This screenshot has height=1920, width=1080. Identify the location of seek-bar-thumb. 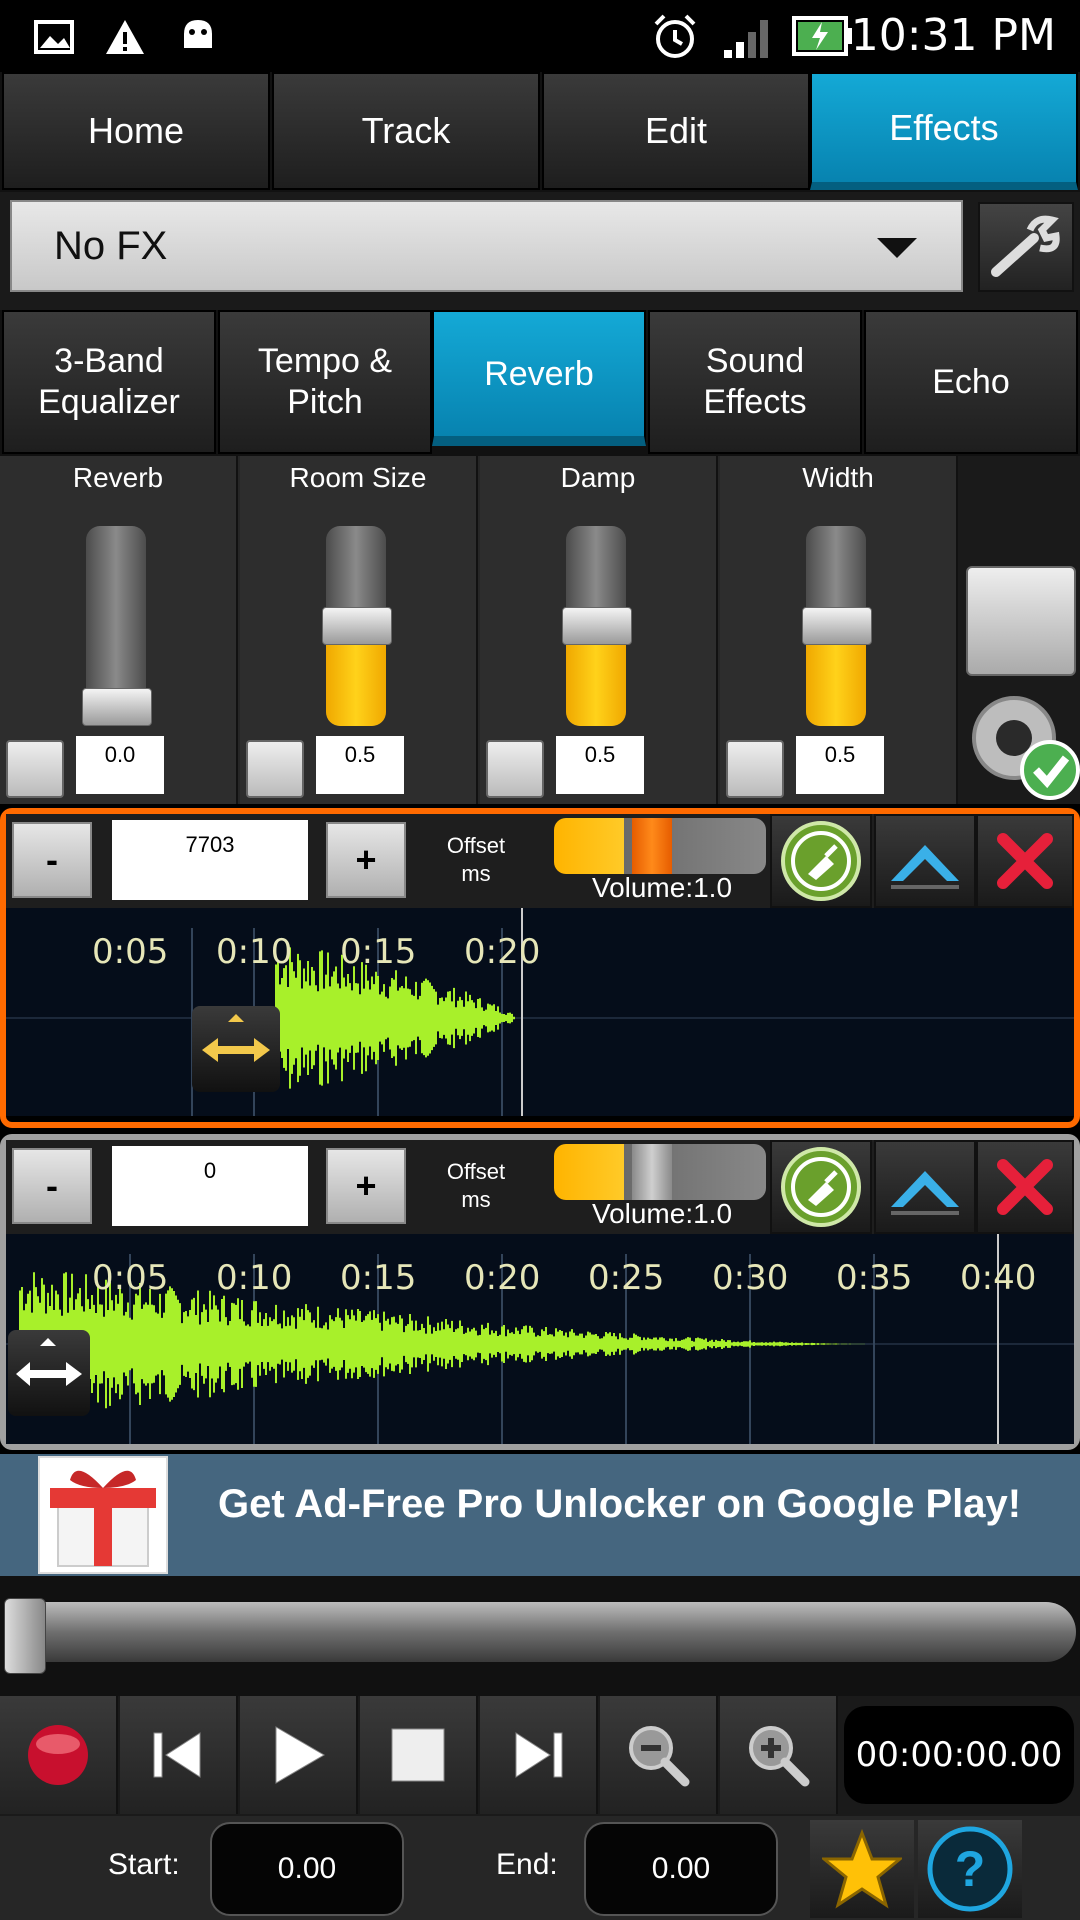
(25, 1636).